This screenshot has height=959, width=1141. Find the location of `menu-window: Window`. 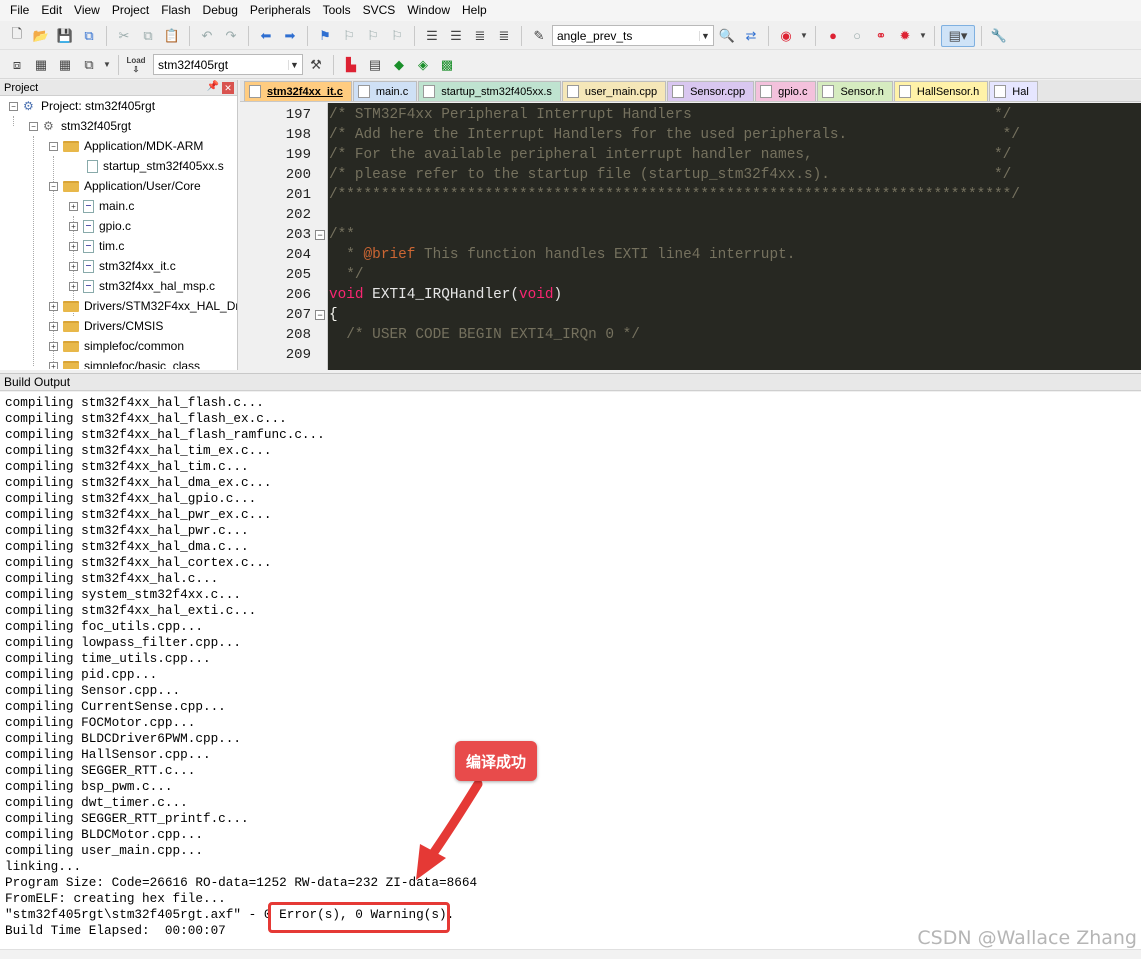

menu-window: Window is located at coordinates (428, 10).